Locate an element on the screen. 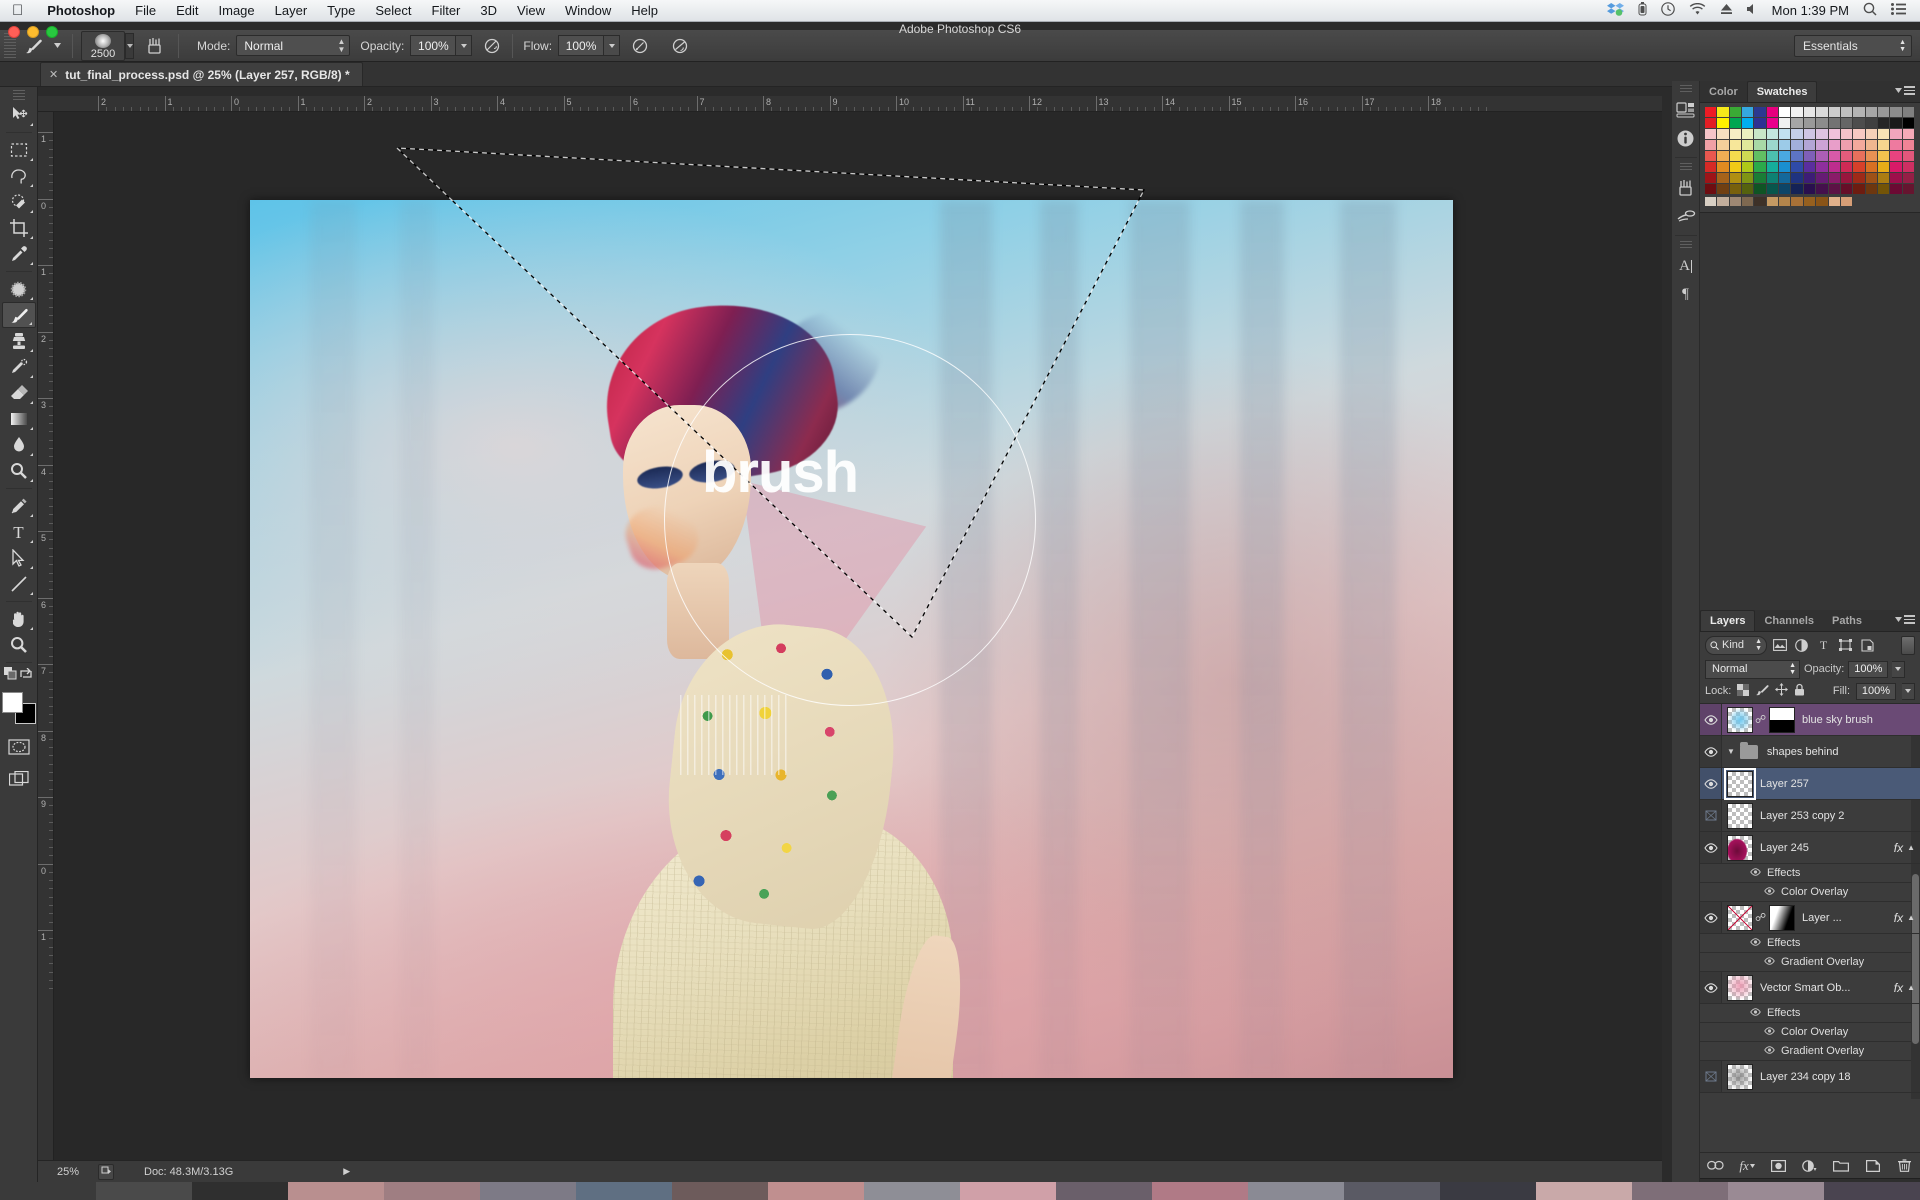  spot-healing-brush-tool is located at coordinates (19, 289).